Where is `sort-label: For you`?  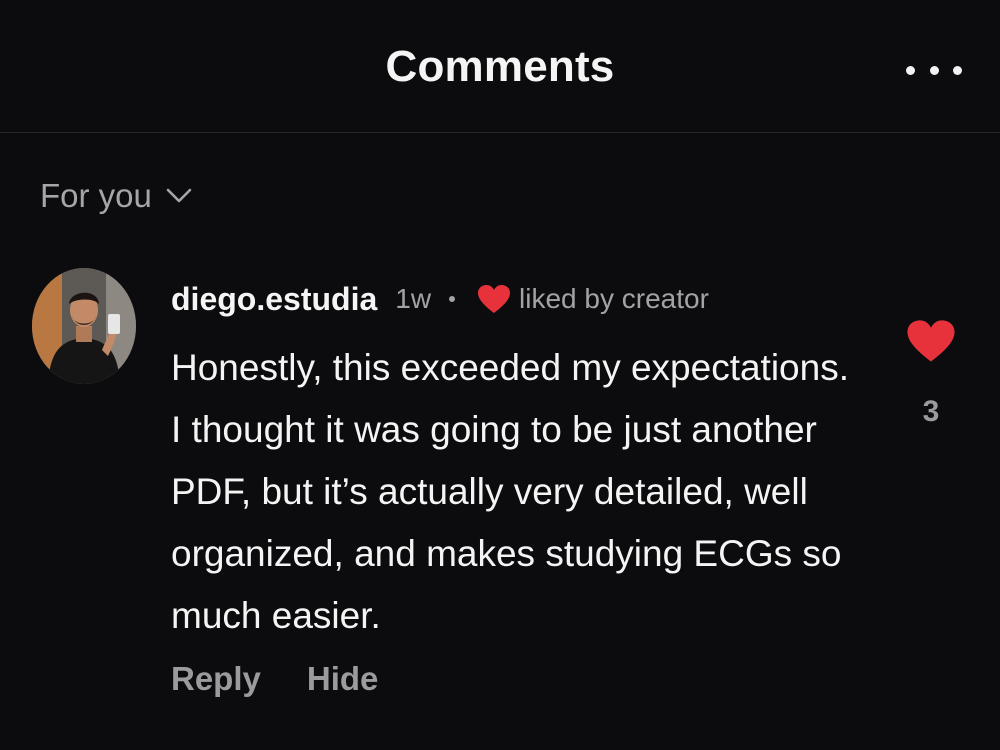 sort-label: For you is located at coordinates (96, 195).